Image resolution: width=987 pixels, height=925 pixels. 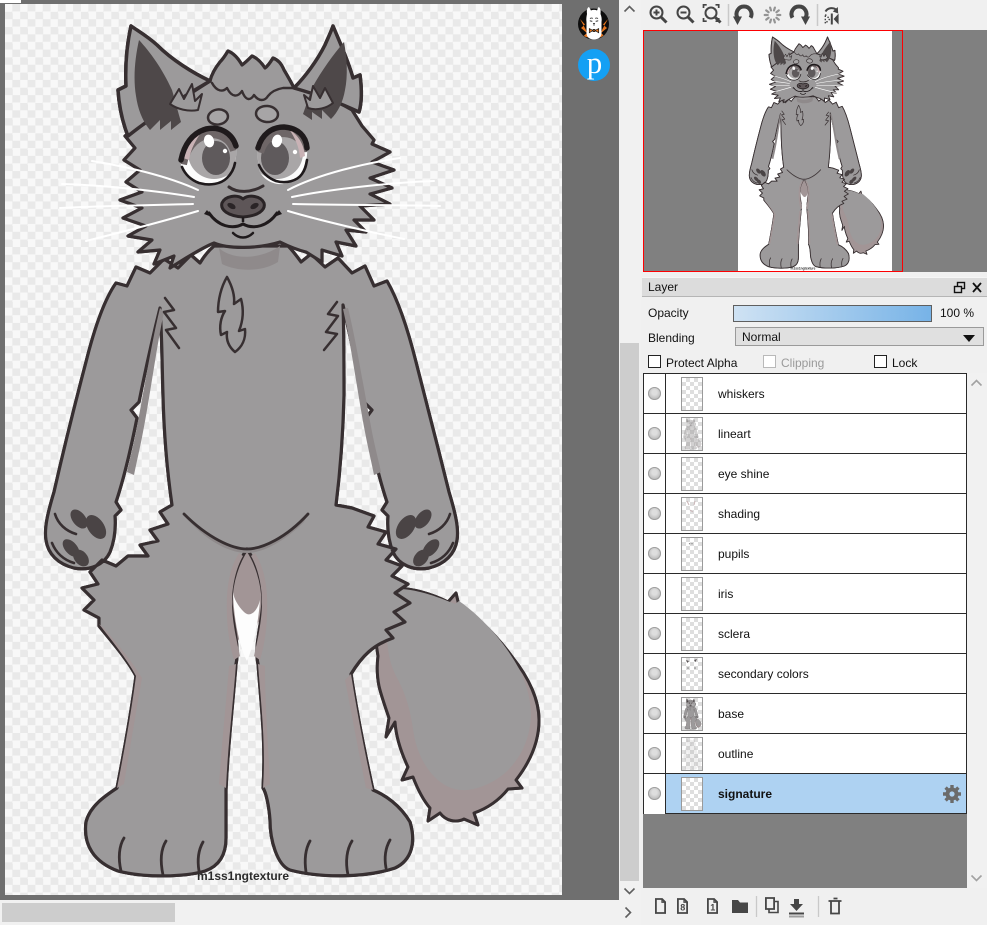 I want to click on svg-text: 8, so click(x=682, y=908).